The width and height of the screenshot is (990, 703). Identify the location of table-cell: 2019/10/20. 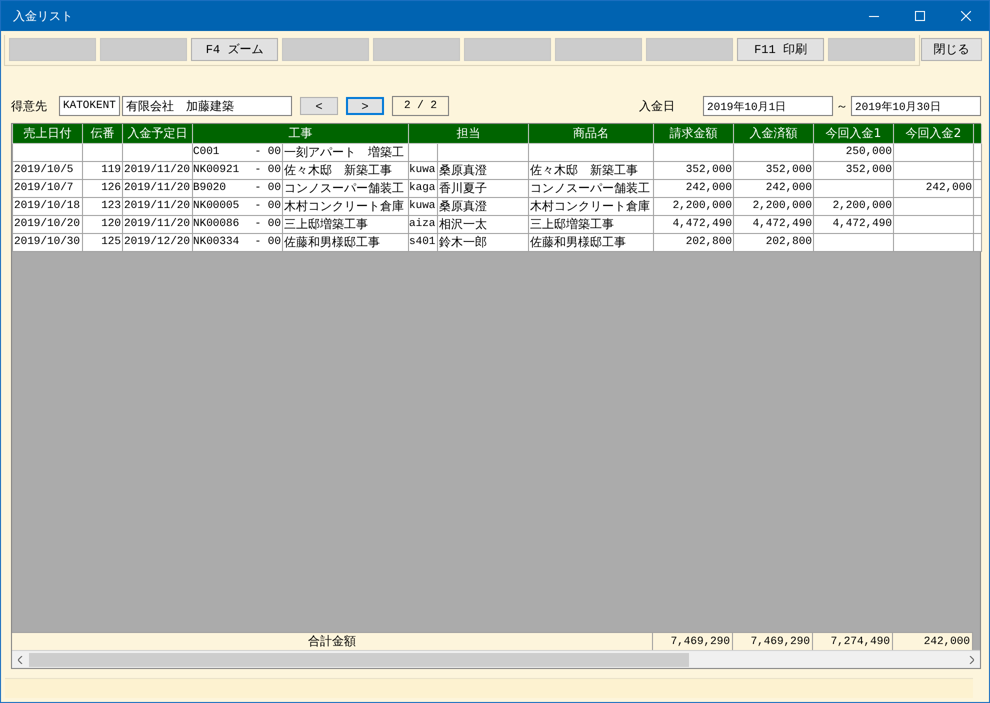
(47, 224).